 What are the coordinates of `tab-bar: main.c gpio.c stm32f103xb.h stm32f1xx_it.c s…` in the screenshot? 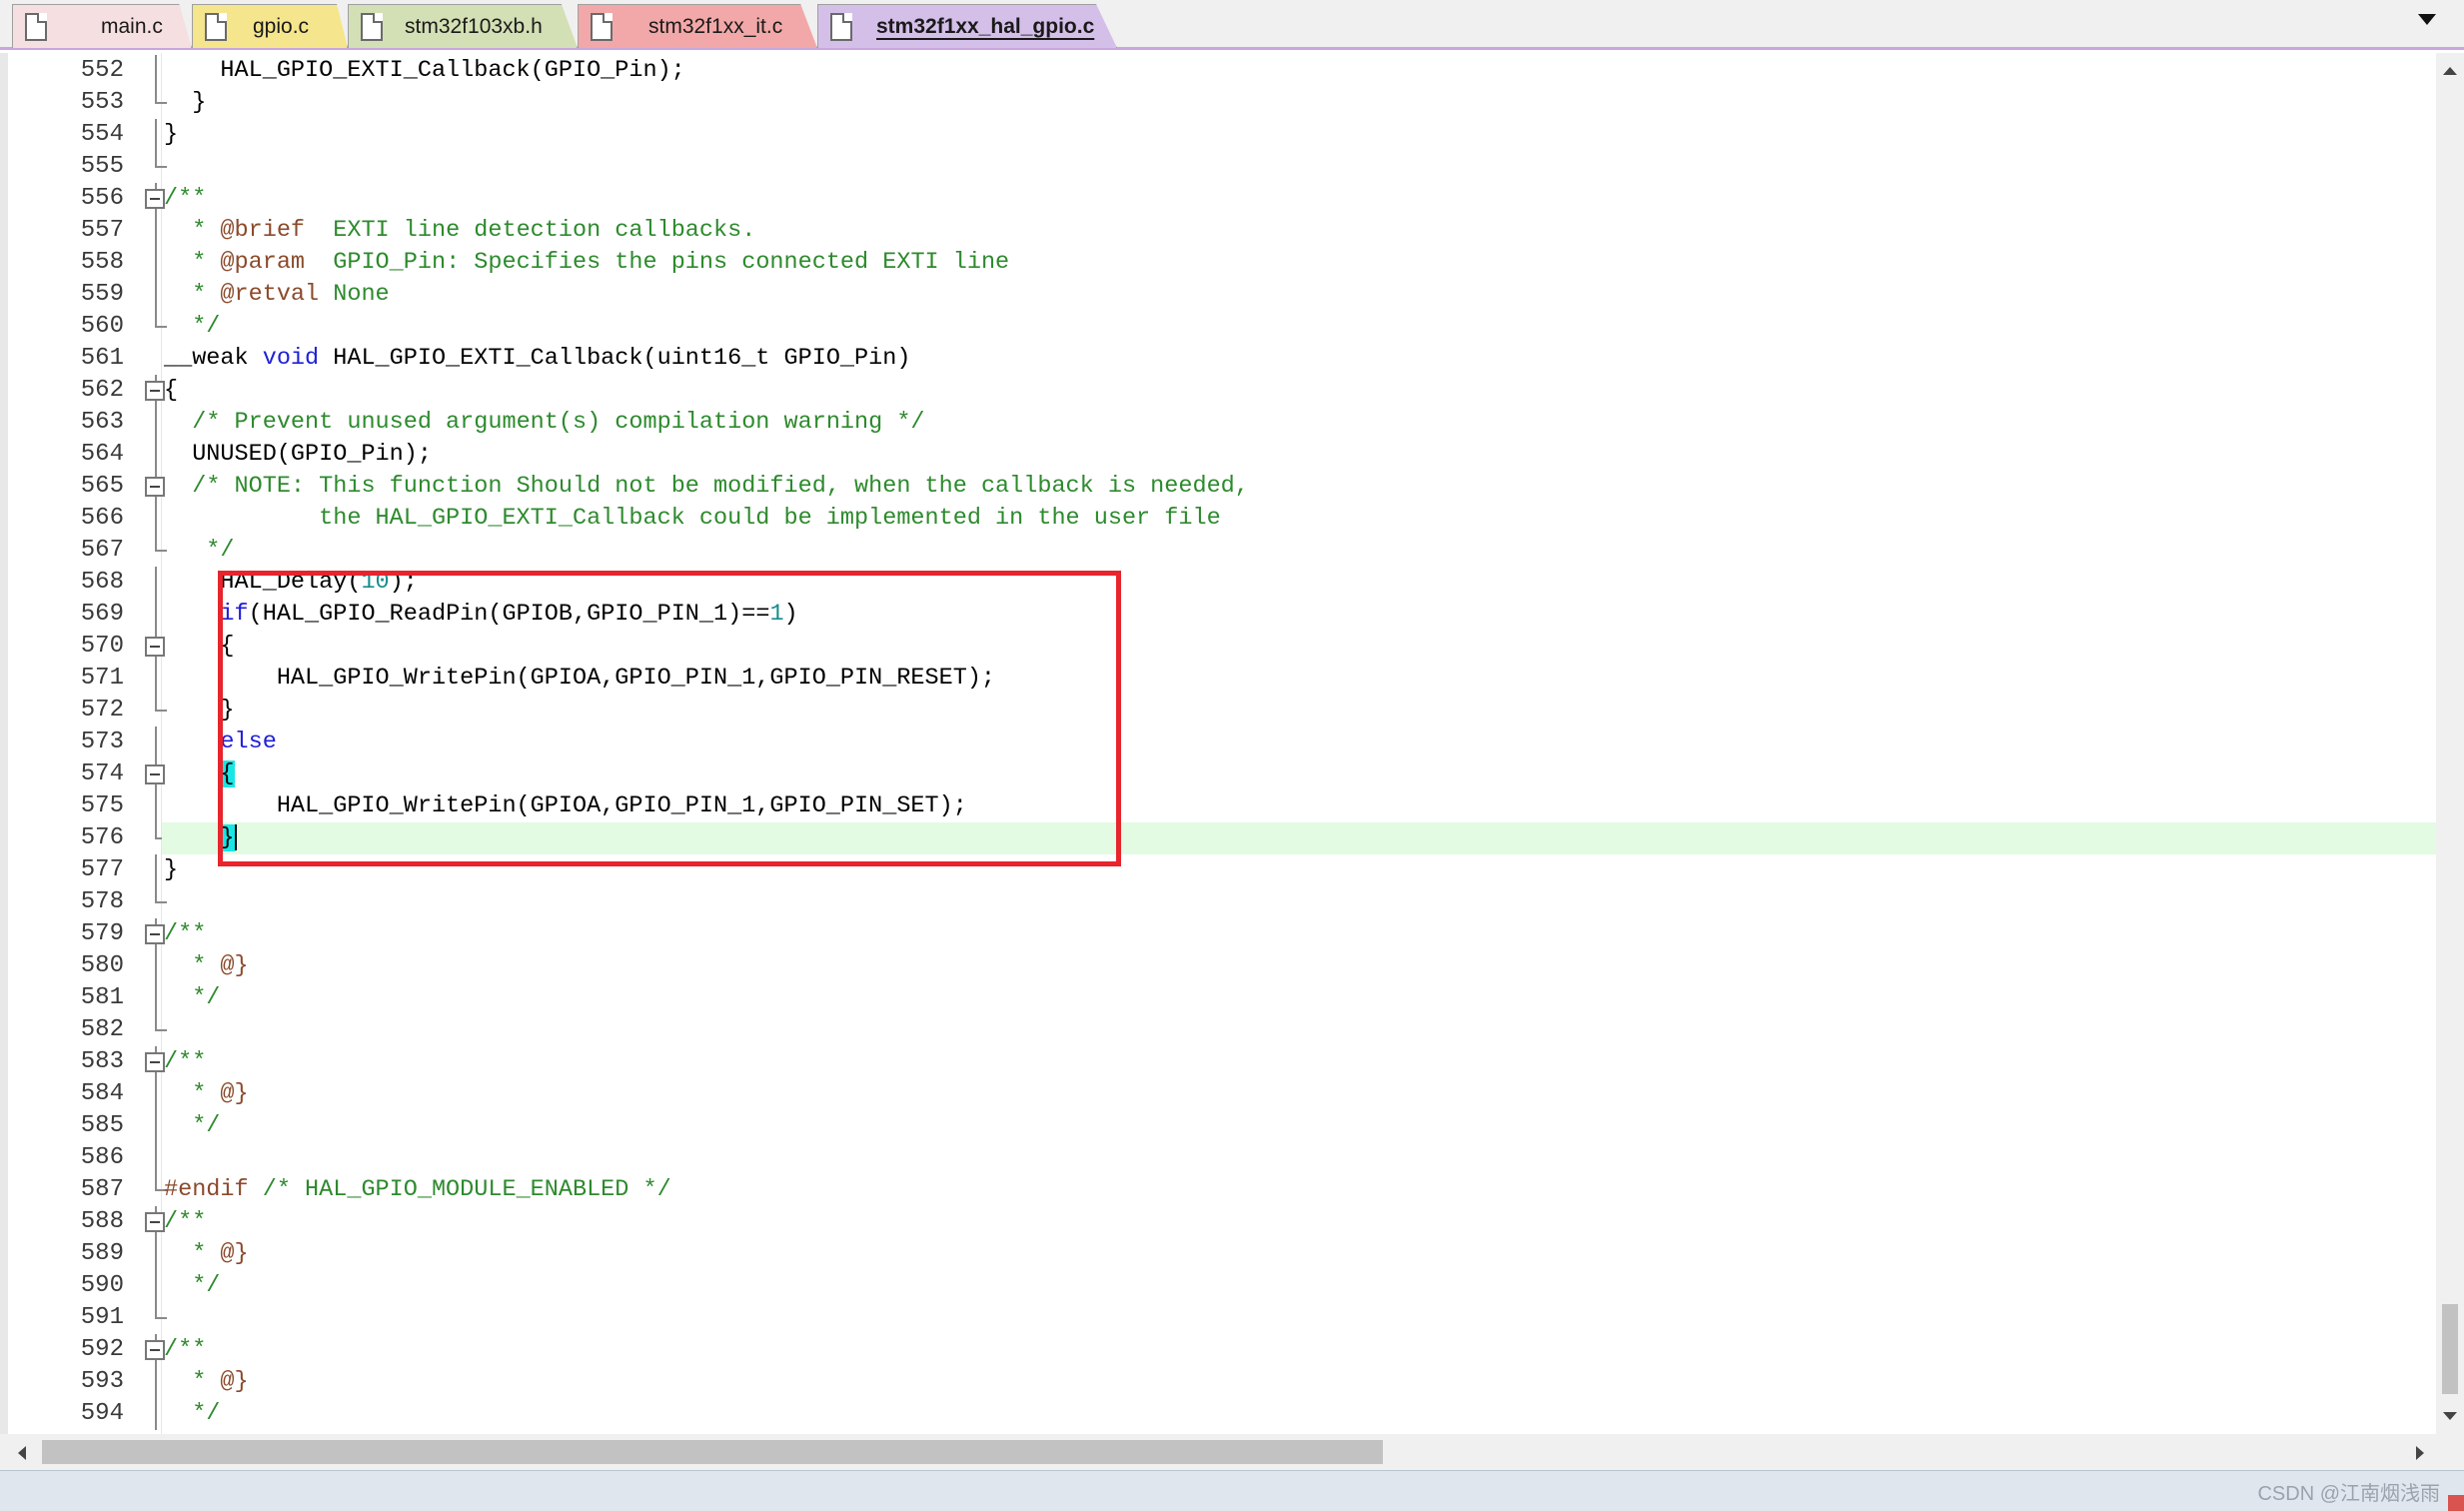 It's located at (1232, 25).